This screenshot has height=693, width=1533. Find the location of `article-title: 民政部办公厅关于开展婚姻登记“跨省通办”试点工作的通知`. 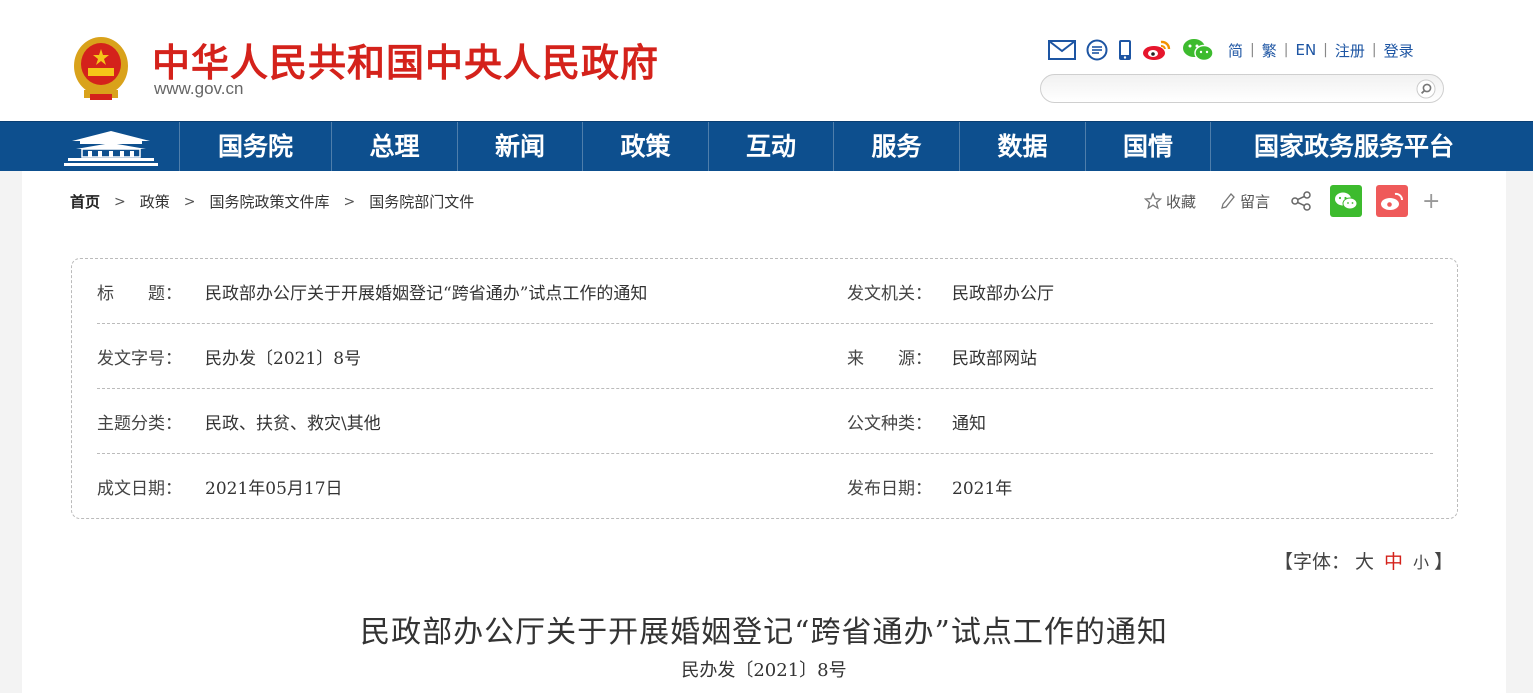

article-title: 民政部办公厅关于开展婚姻登记“跨省通办”试点工作的通知 is located at coordinates (764, 632).